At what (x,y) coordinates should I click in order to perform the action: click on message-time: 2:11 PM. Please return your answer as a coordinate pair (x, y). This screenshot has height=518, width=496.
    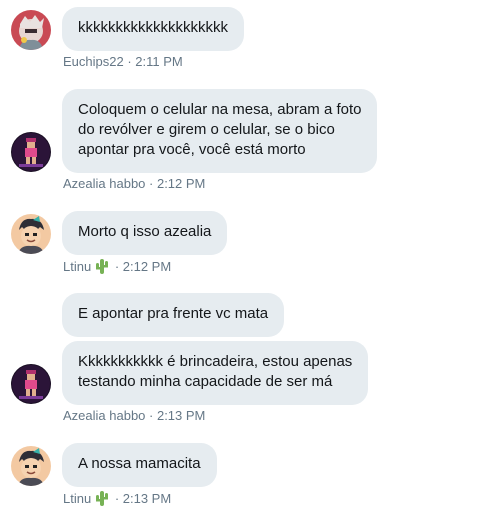
    Looking at the image, I should click on (158, 61).